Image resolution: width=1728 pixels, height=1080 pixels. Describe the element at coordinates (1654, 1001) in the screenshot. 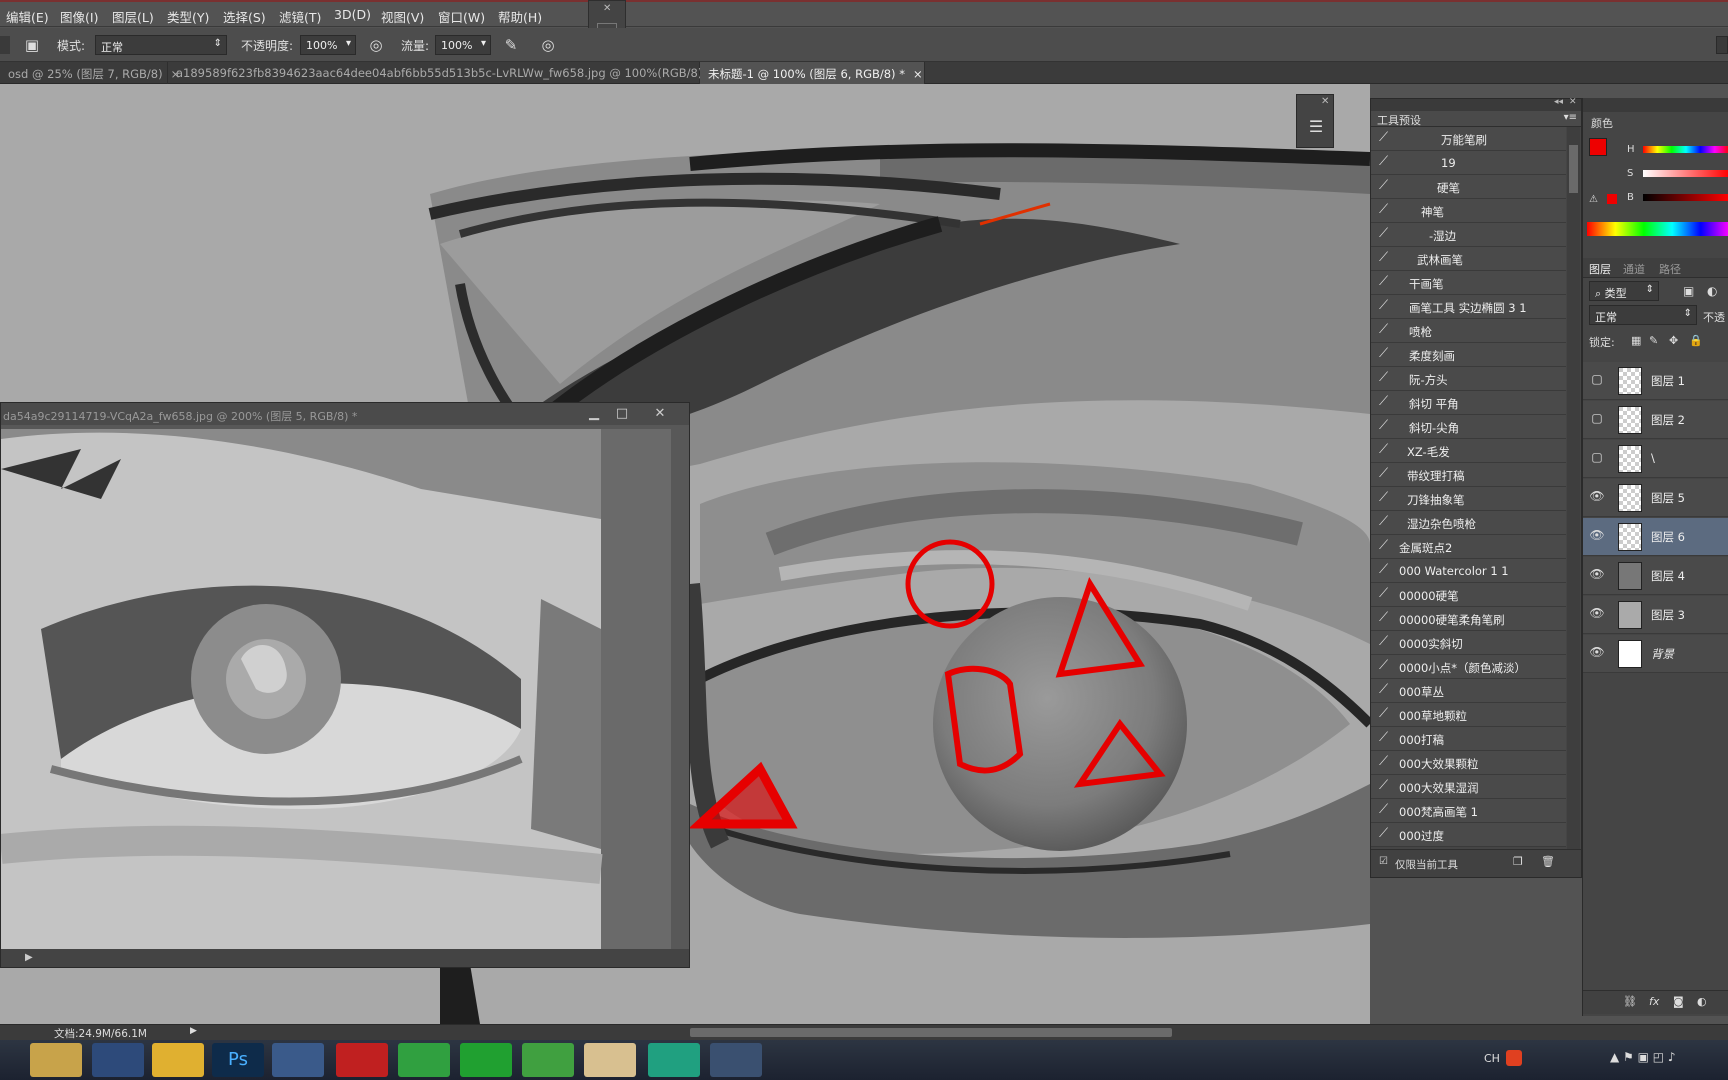

I see `fx-icon: fx` at that location.